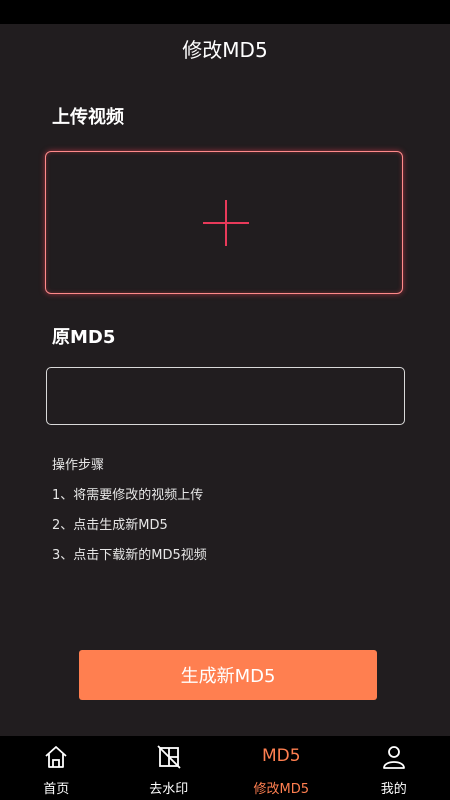 This screenshot has width=450, height=800. I want to click on md5-icon: MD5, so click(281, 756).